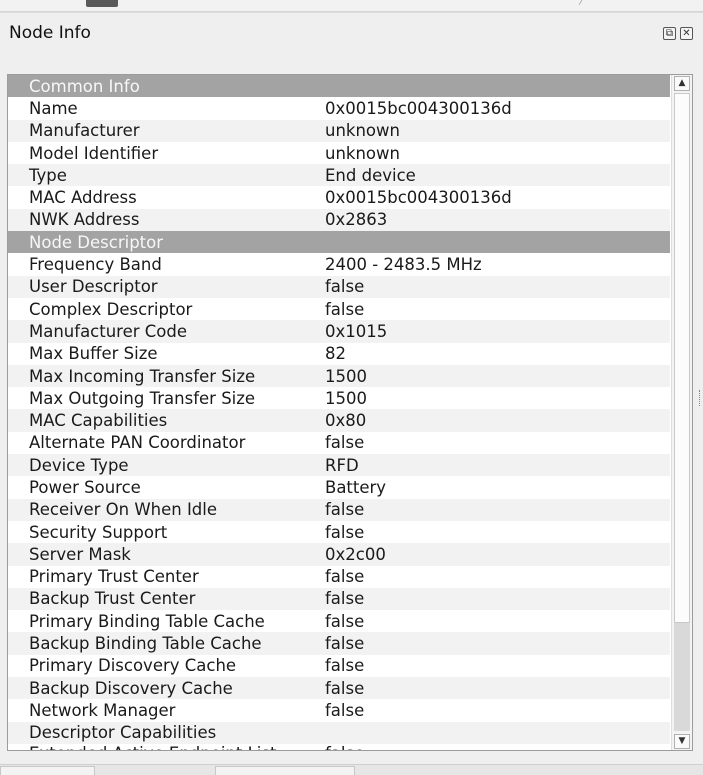 This screenshot has height=775, width=703. What do you see at coordinates (339, 599) in the screenshot?
I see `property-row: Backup Trust Center false` at bounding box center [339, 599].